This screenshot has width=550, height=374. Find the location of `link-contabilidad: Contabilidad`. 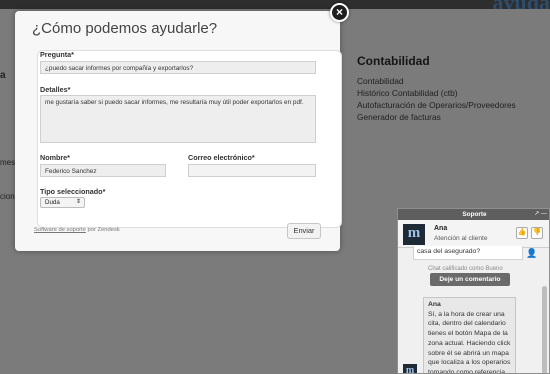

link-contabilidad: Contabilidad is located at coordinates (436, 82).